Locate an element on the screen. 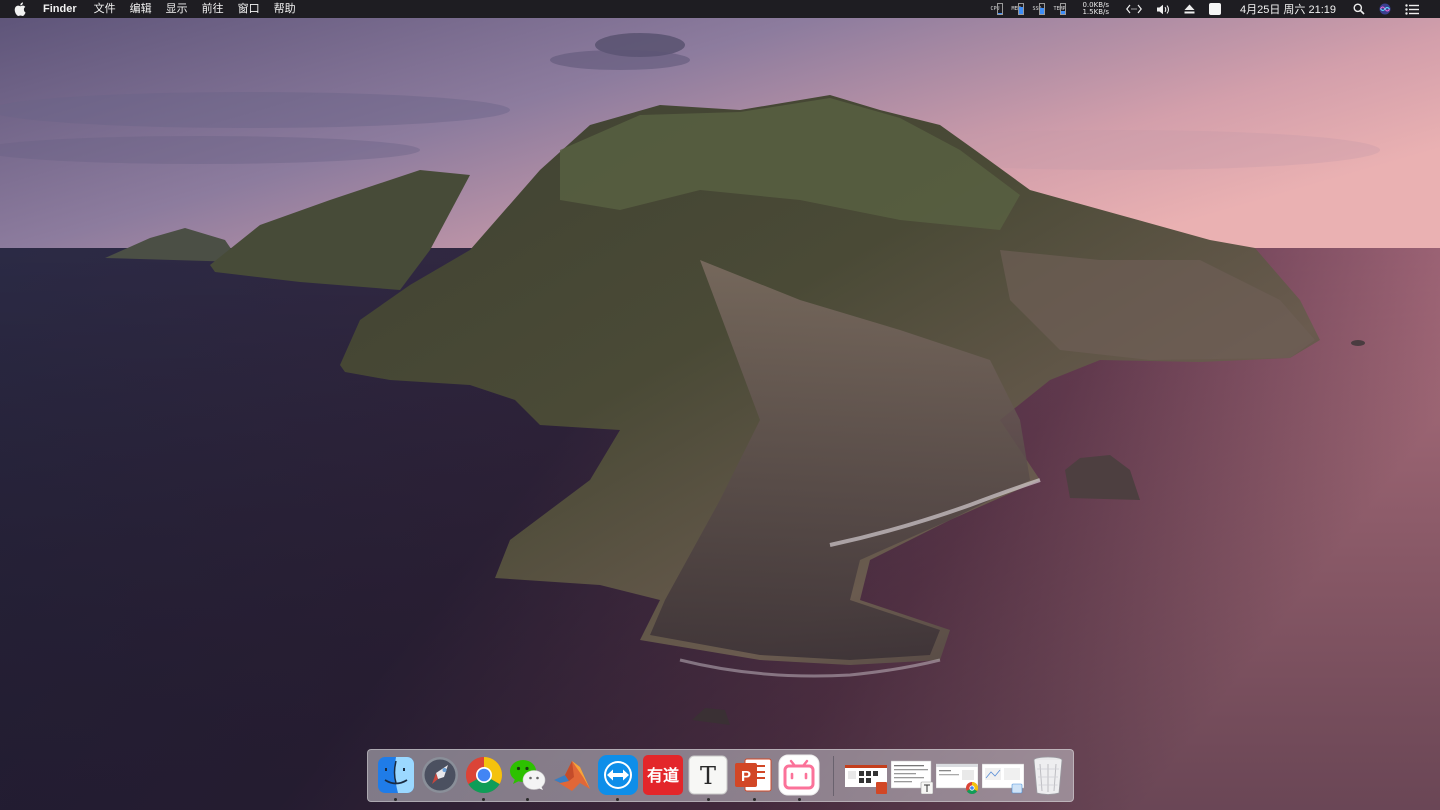 The image size is (1440, 810). apple-icon is located at coordinates (20, 9).